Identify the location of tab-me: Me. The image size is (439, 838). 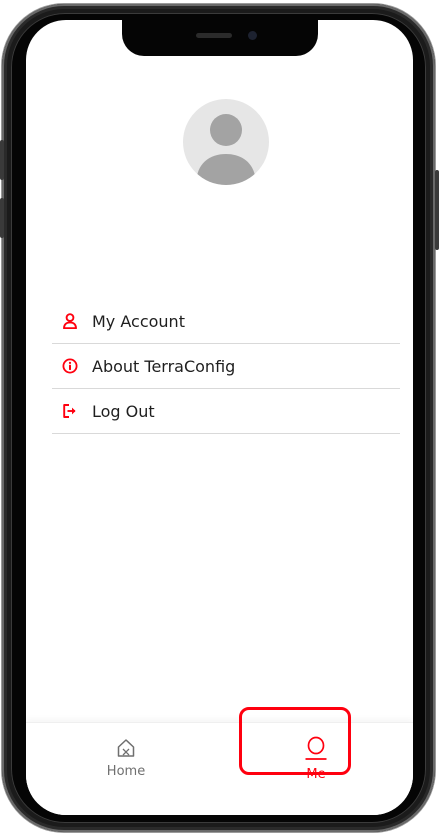
(316, 758).